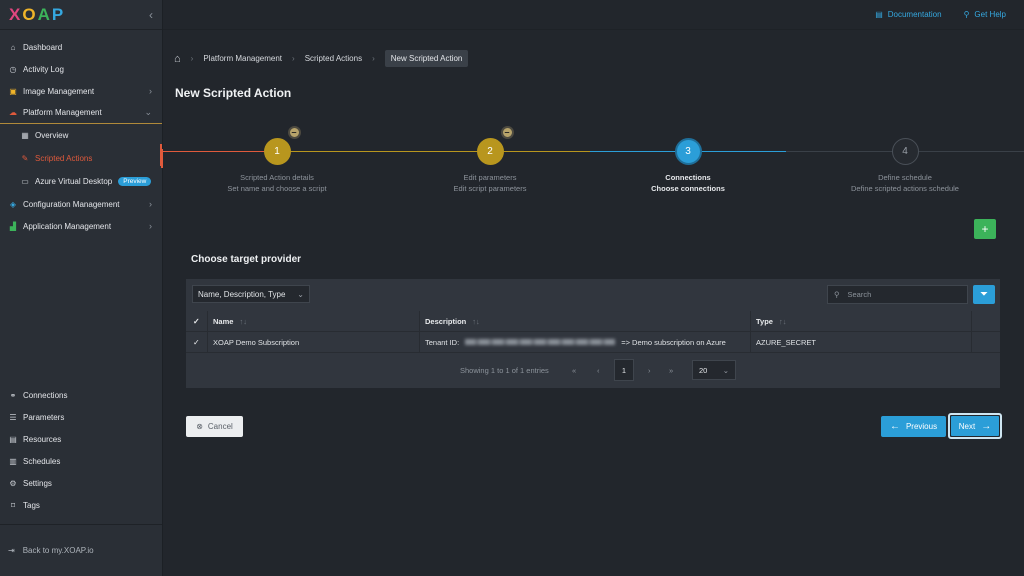 The width and height of the screenshot is (1024, 576). Describe the element at coordinates (42, 439) in the screenshot. I see `sidebar-item-label: Resources` at that location.